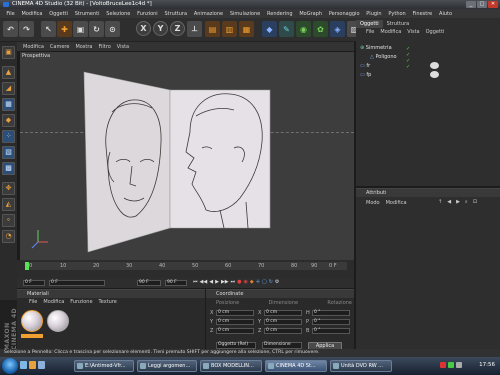 The image size is (500, 375). I want to click on vp-menu-modifica: Modifica, so click(33, 47).